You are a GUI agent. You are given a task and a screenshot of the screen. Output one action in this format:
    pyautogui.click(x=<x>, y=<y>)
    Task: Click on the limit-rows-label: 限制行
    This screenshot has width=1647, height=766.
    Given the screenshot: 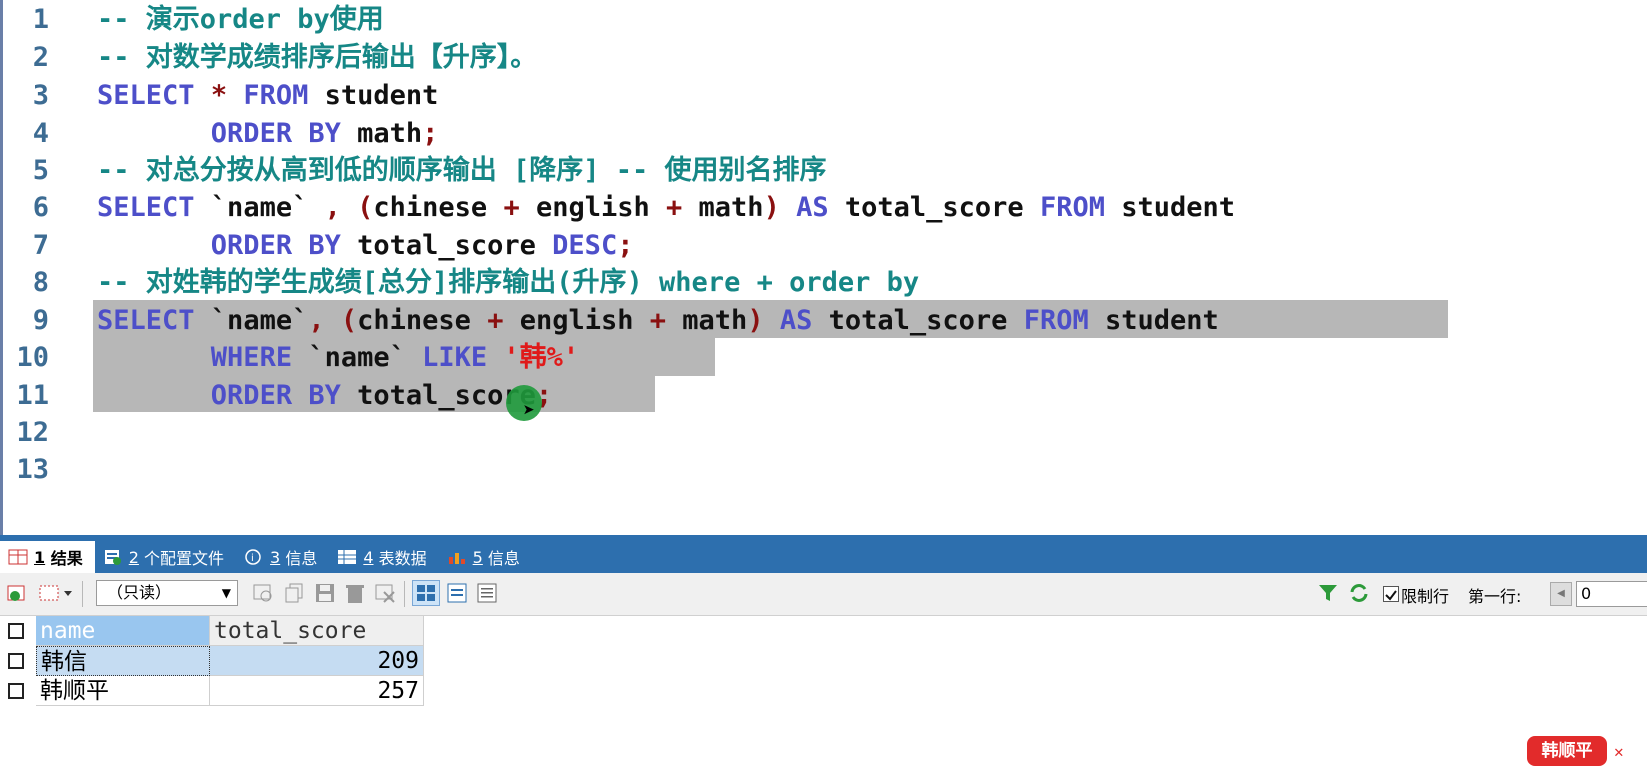 What is the action you would take?
    pyautogui.click(x=1425, y=596)
    